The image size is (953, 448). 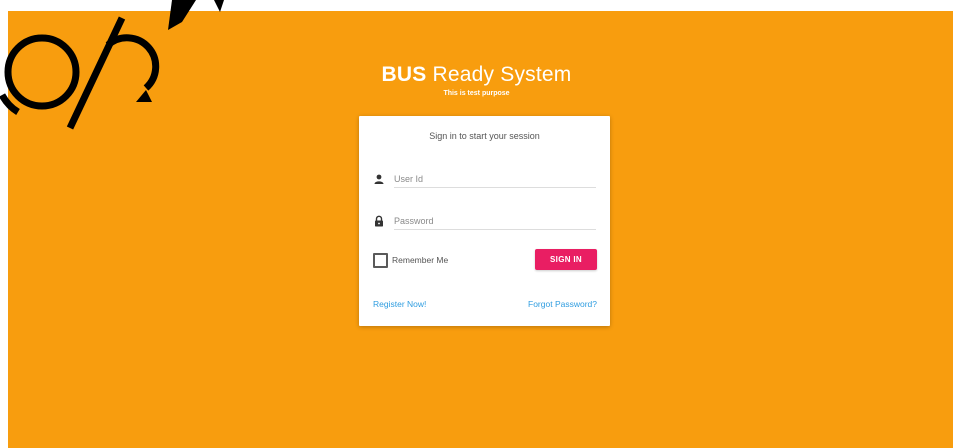 What do you see at coordinates (495, 221) in the screenshot?
I see `password-input` at bounding box center [495, 221].